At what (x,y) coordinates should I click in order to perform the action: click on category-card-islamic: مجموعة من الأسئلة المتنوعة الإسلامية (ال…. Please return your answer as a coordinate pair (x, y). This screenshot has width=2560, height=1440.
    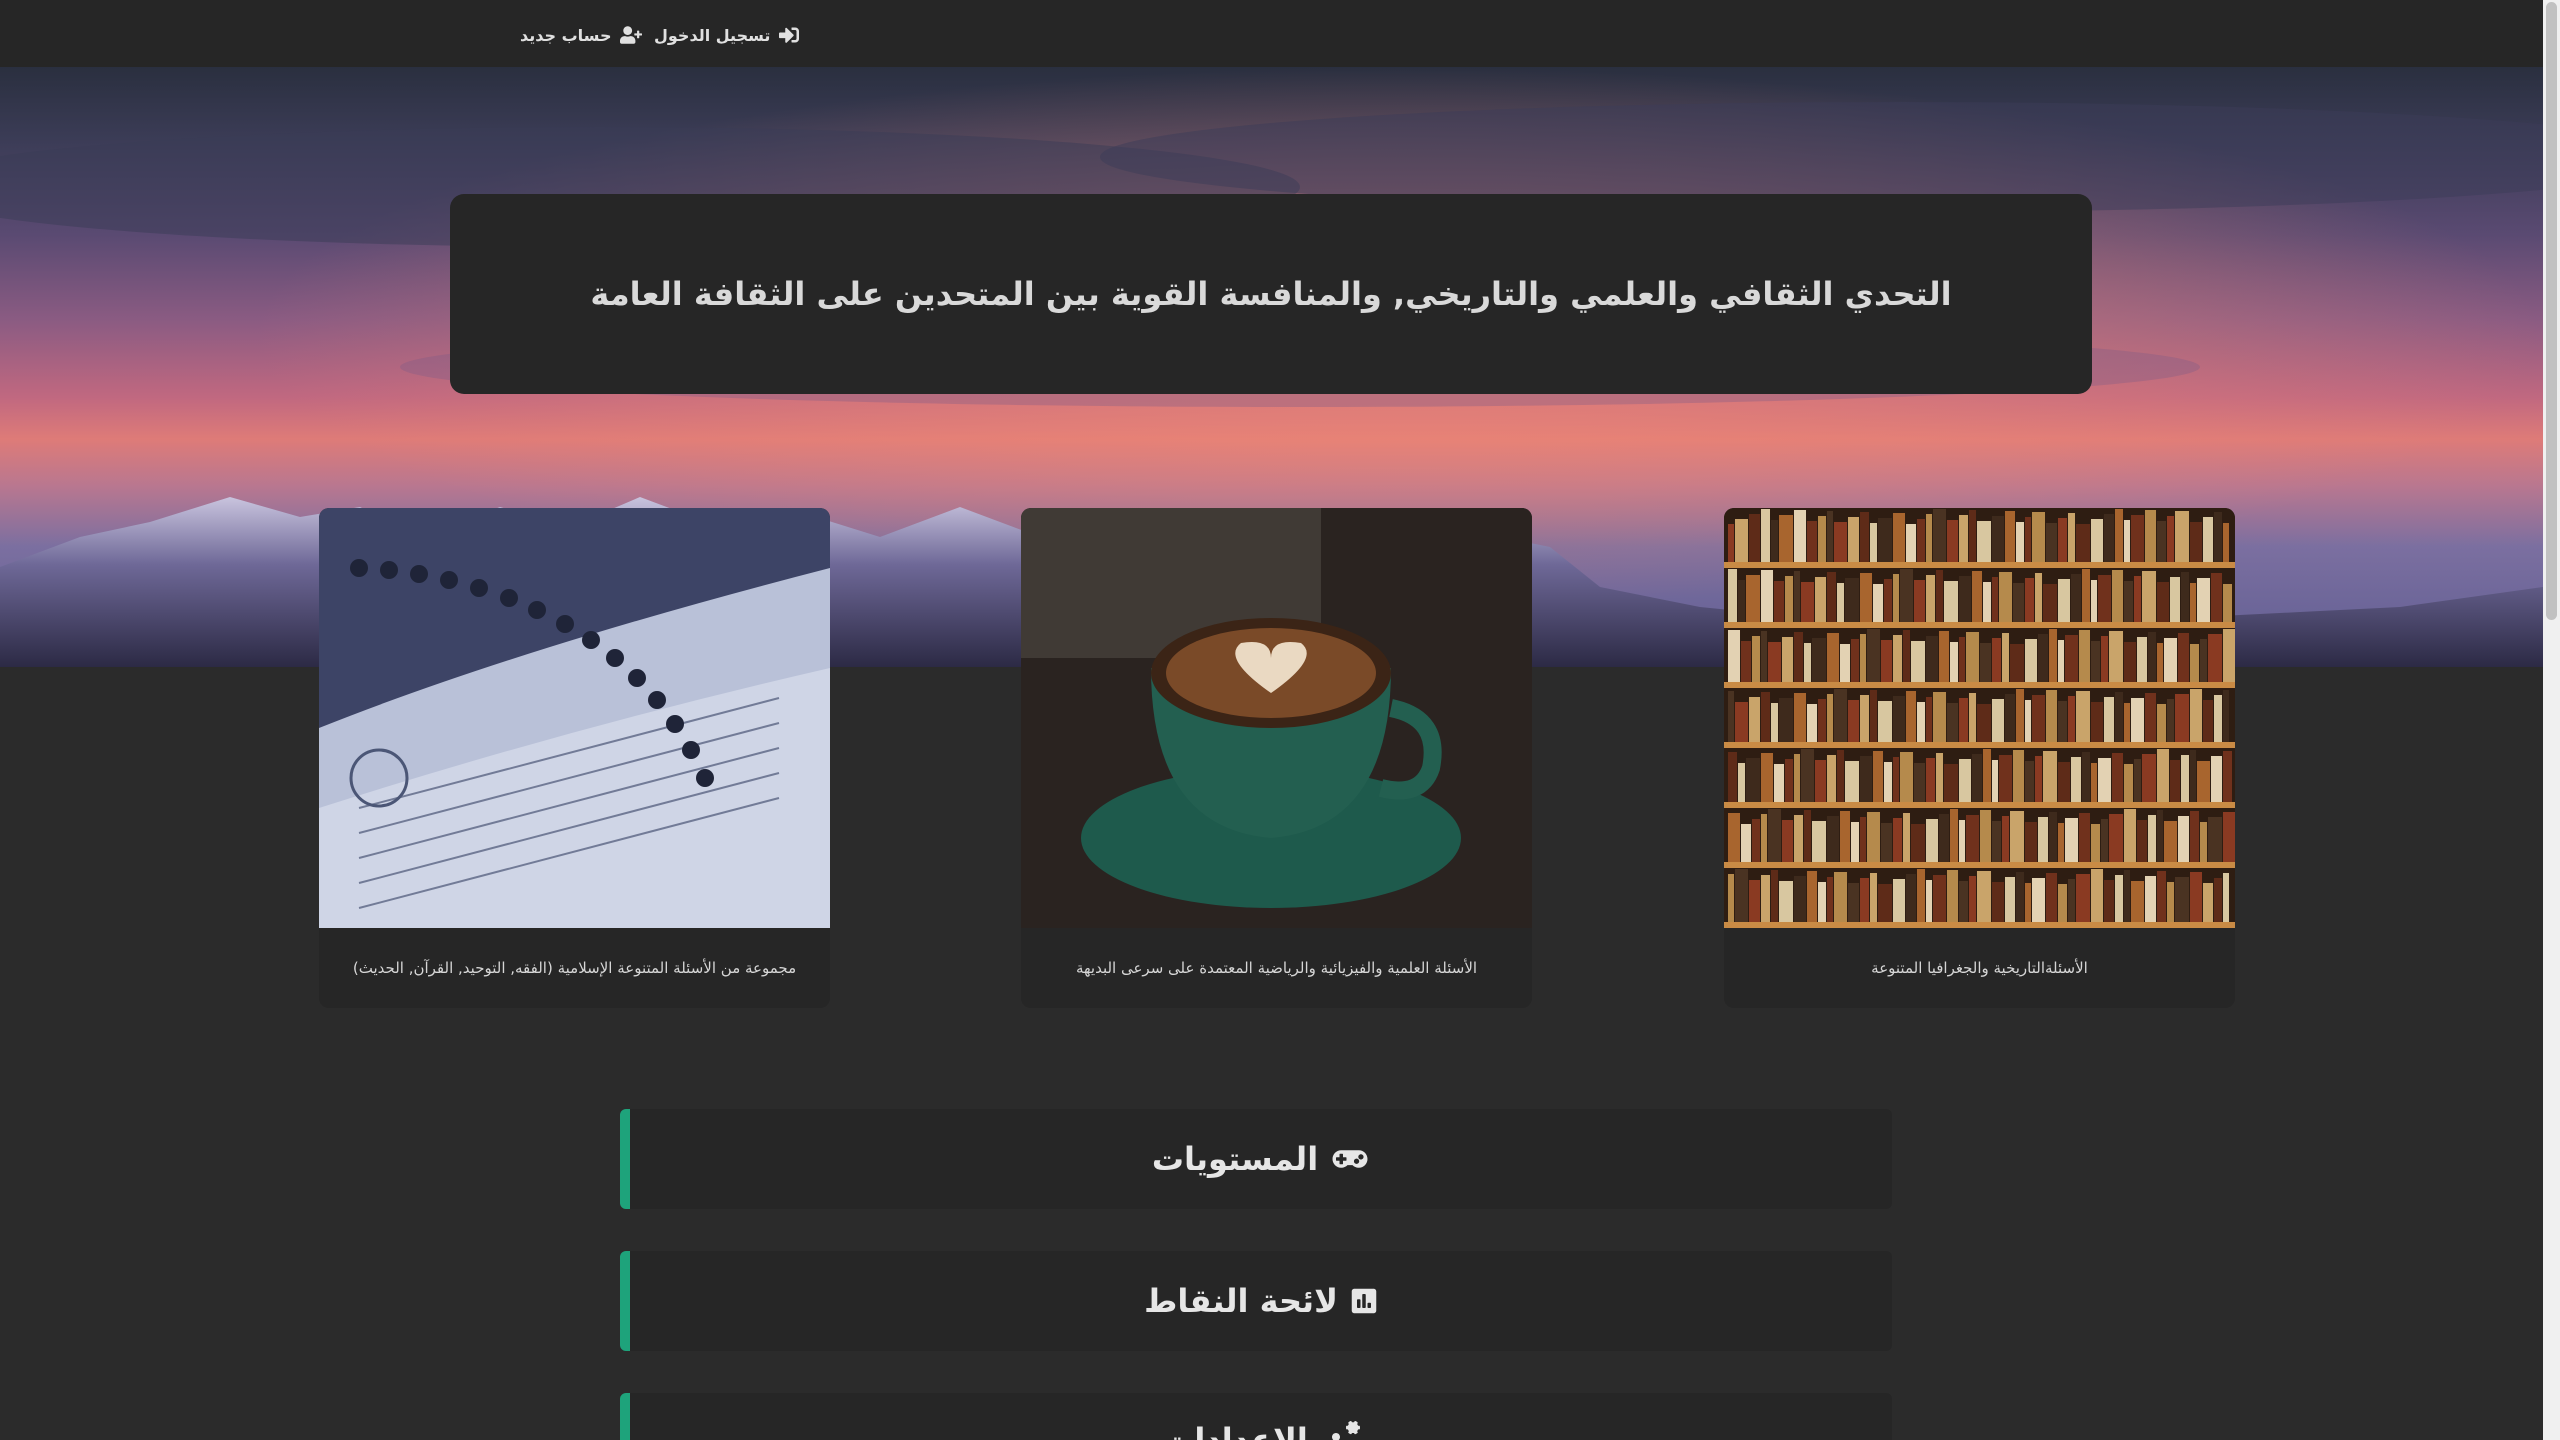
    Looking at the image, I should click on (574, 758).